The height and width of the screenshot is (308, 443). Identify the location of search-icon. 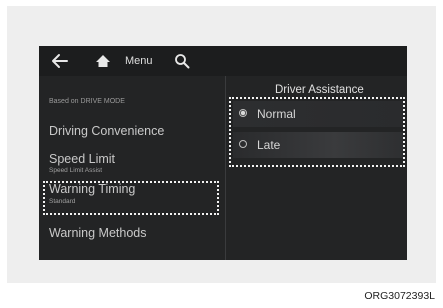
(182, 61).